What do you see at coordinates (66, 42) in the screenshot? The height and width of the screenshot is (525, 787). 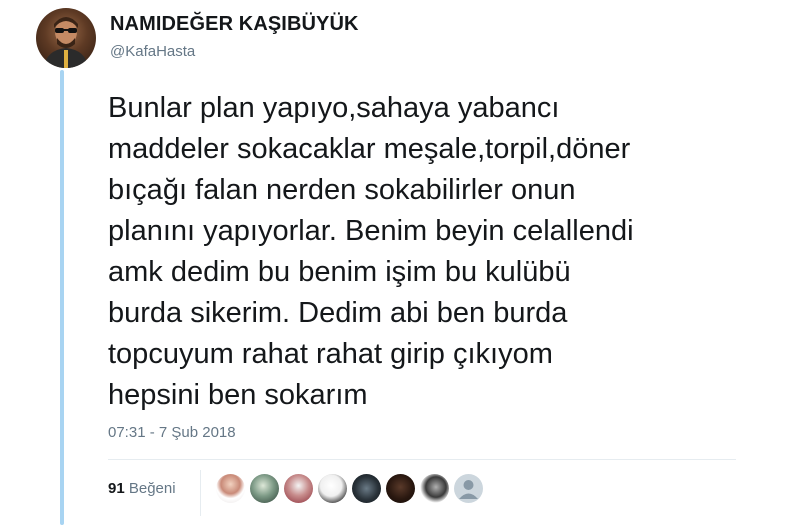 I see `avatar-portrait-icon` at bounding box center [66, 42].